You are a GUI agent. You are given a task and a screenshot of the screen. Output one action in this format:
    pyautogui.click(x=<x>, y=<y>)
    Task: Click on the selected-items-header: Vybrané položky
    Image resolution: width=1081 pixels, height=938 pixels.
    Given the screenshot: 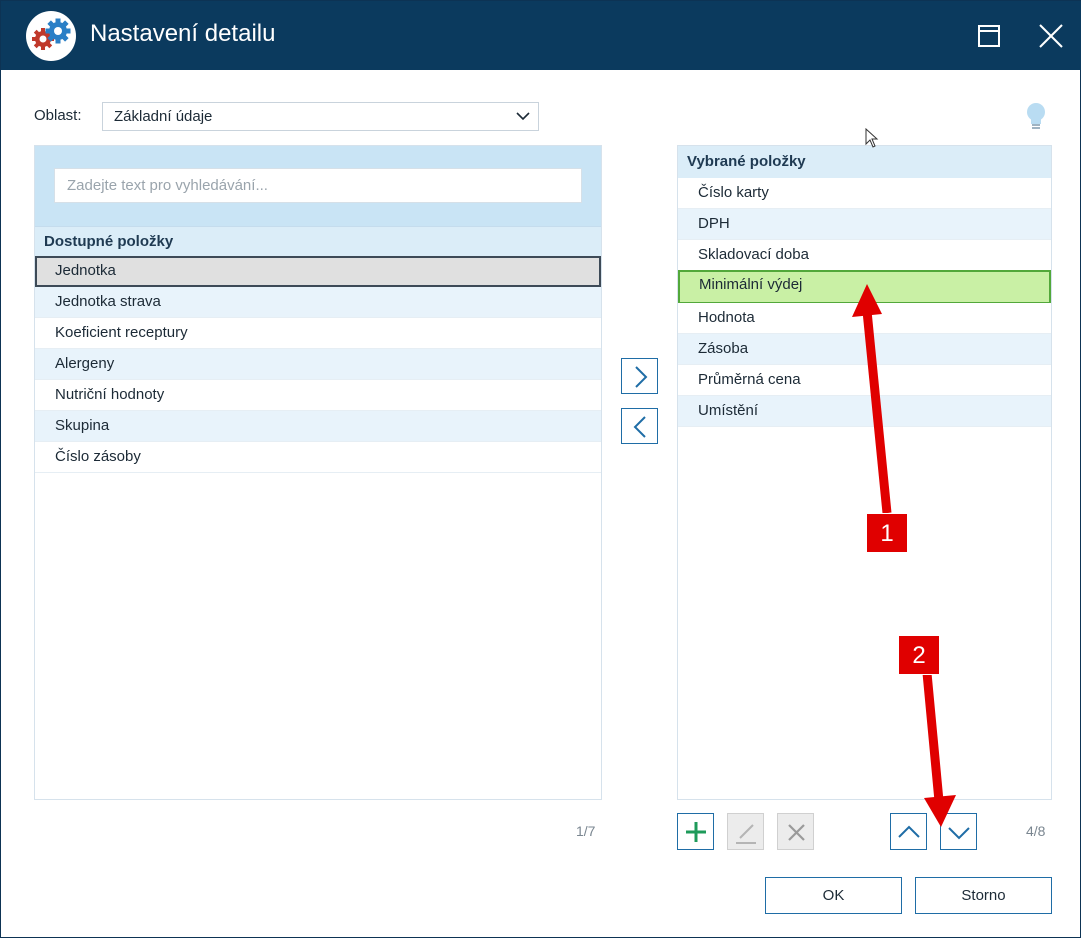 What is the action you would take?
    pyautogui.click(x=864, y=162)
    